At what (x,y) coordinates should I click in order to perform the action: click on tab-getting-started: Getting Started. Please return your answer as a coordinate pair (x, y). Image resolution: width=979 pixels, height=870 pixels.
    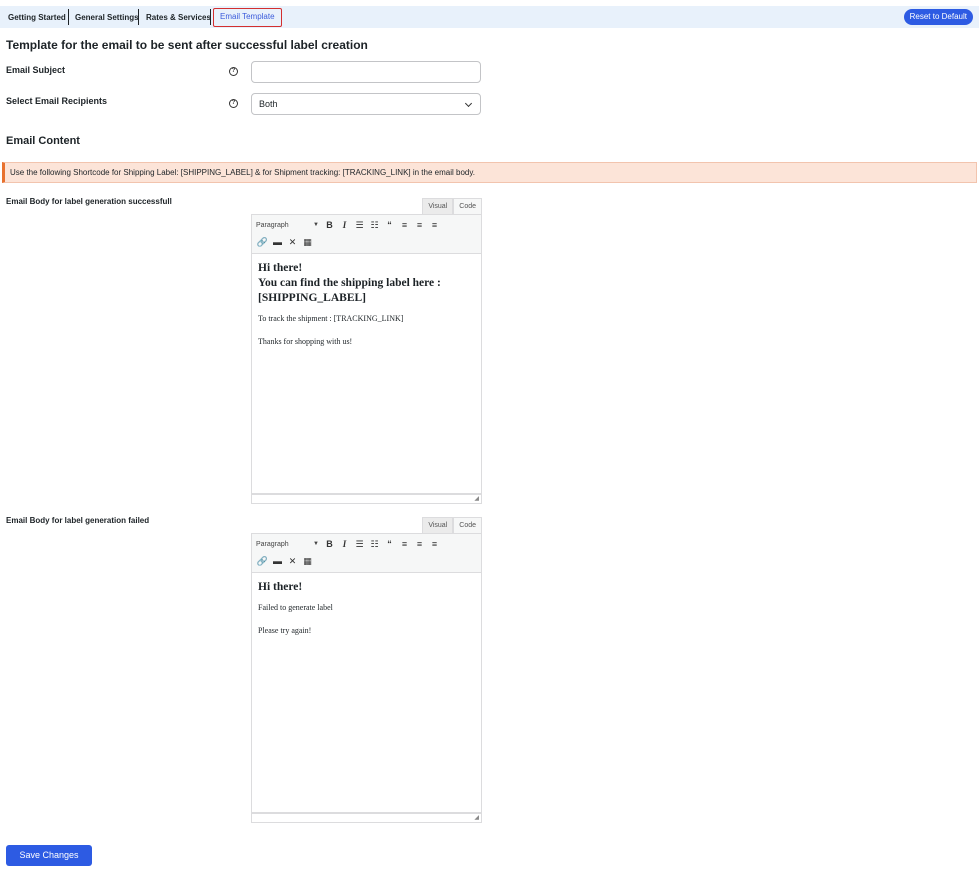
    Looking at the image, I should click on (37, 18).